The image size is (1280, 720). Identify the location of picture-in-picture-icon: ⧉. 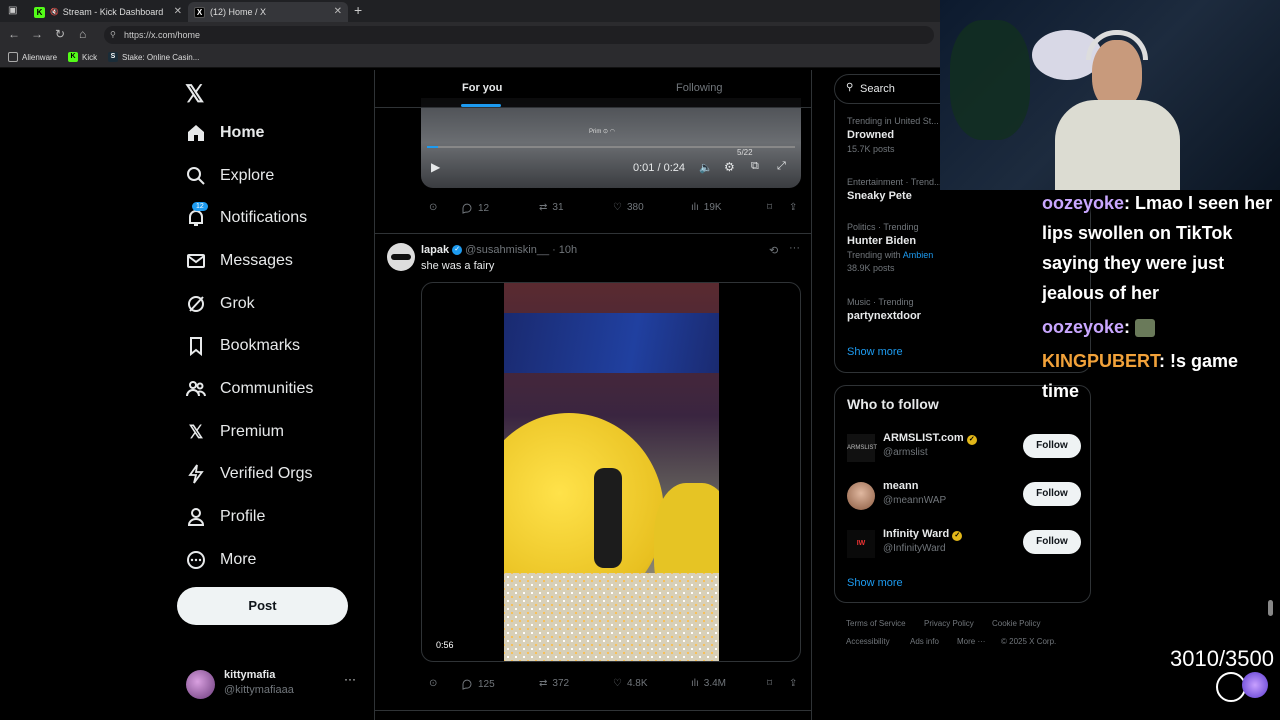
(755, 166).